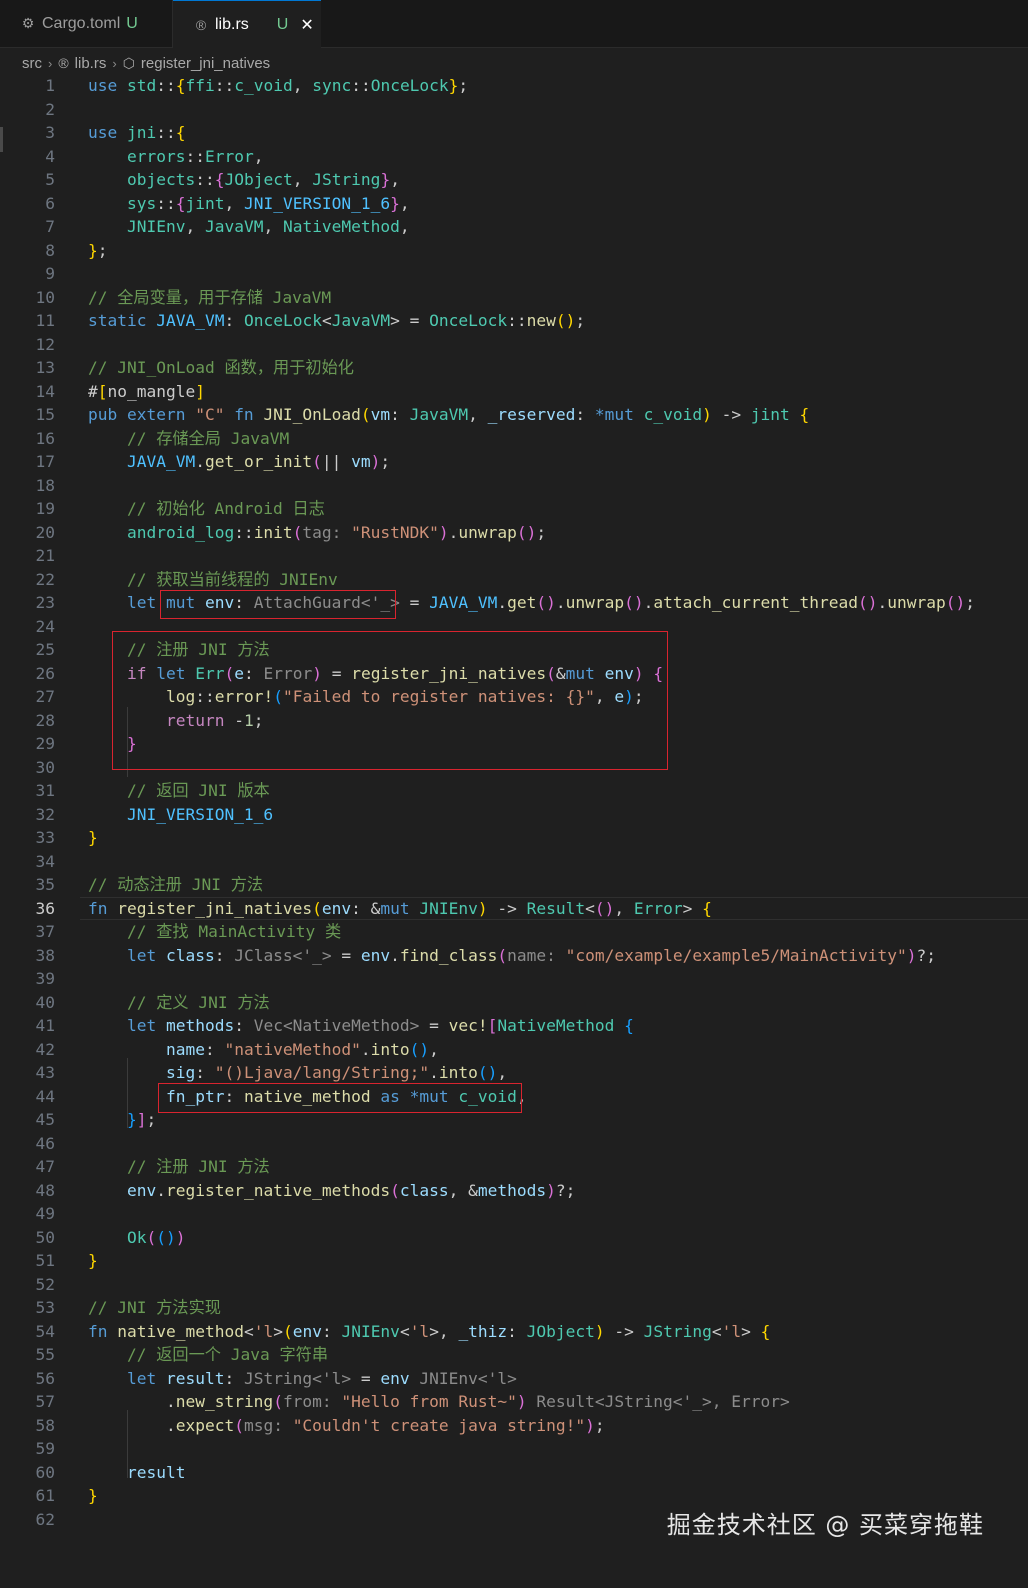 The height and width of the screenshot is (1588, 1028). Describe the element at coordinates (514, 368) in the screenshot. I see `code-line: 13 // JNI_OnLoad 函数，用于初始化` at that location.